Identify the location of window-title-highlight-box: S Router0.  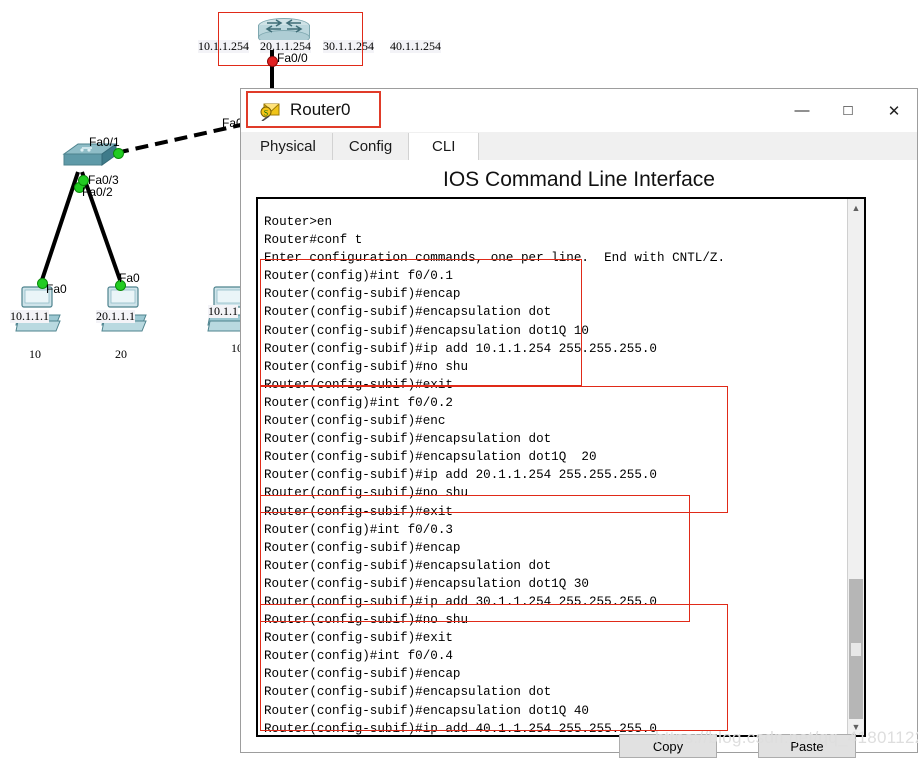
(313, 109).